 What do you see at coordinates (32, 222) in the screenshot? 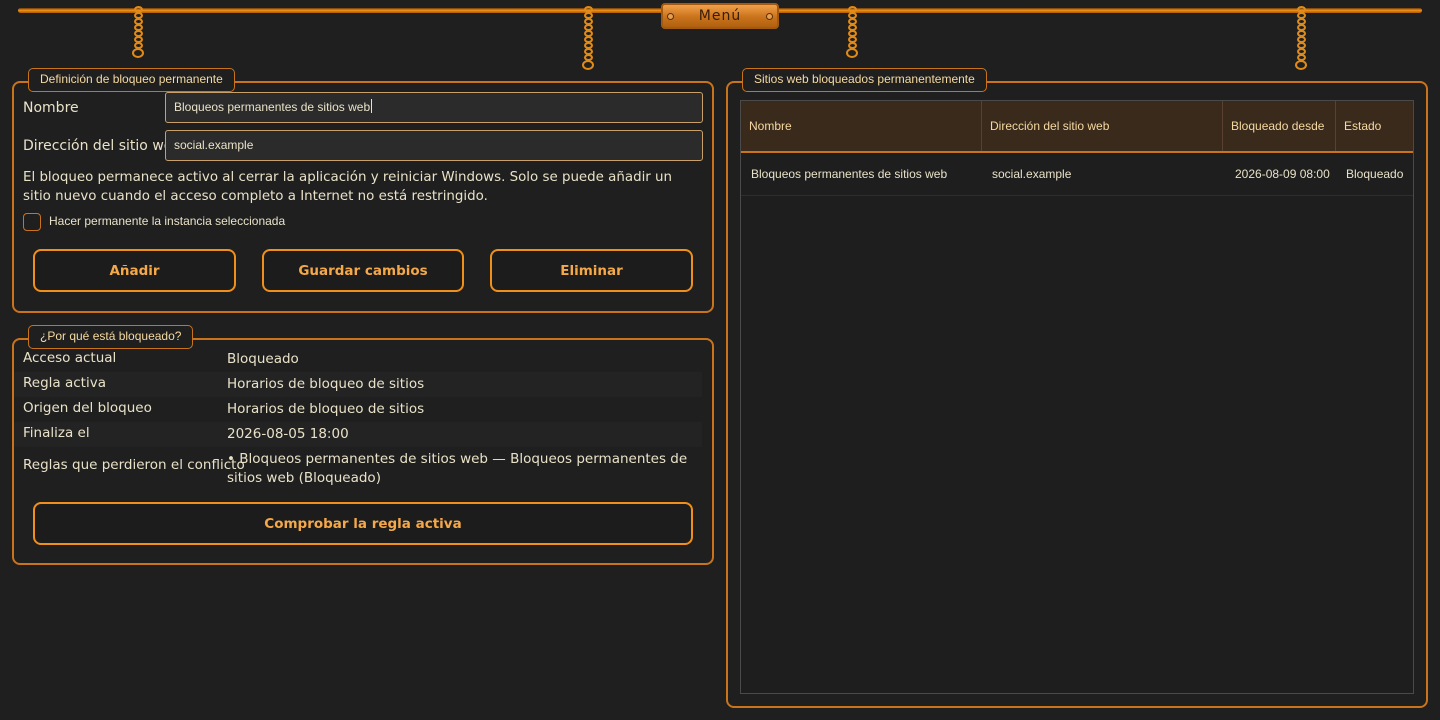
I see `make-permanent-checkbox` at bounding box center [32, 222].